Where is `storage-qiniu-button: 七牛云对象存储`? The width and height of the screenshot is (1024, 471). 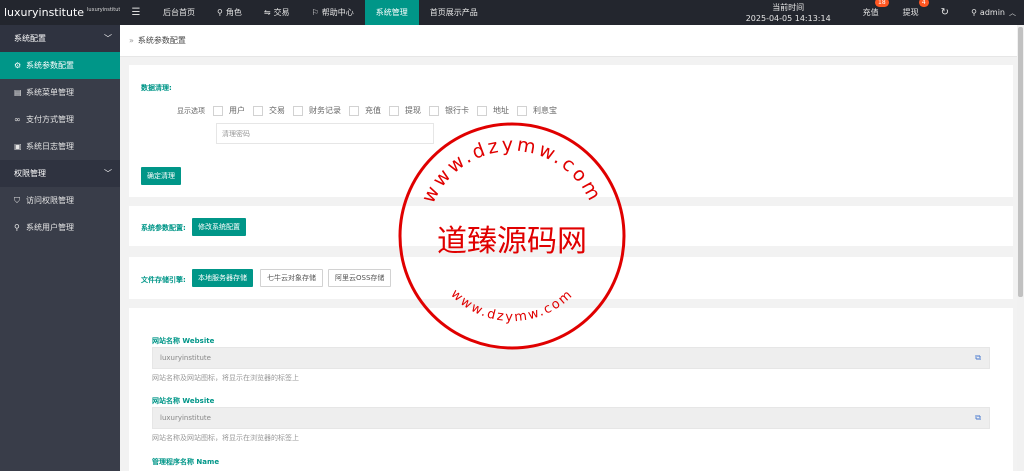 storage-qiniu-button: 七牛云对象存储 is located at coordinates (291, 278).